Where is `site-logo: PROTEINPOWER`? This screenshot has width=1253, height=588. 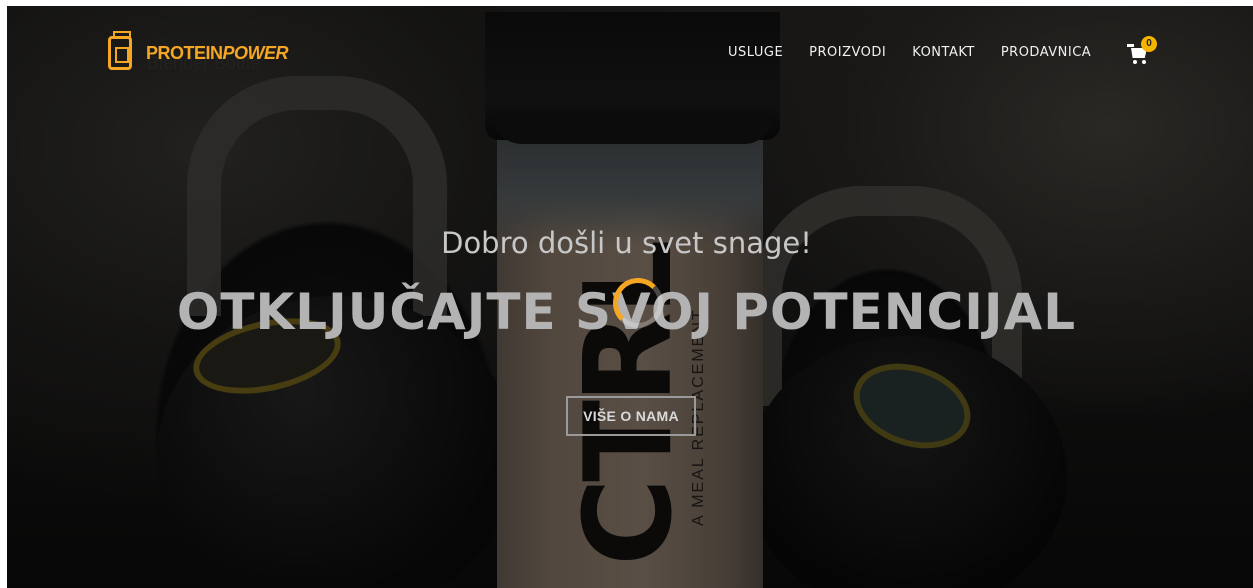
site-logo: PROTEINPOWER is located at coordinates (198, 52).